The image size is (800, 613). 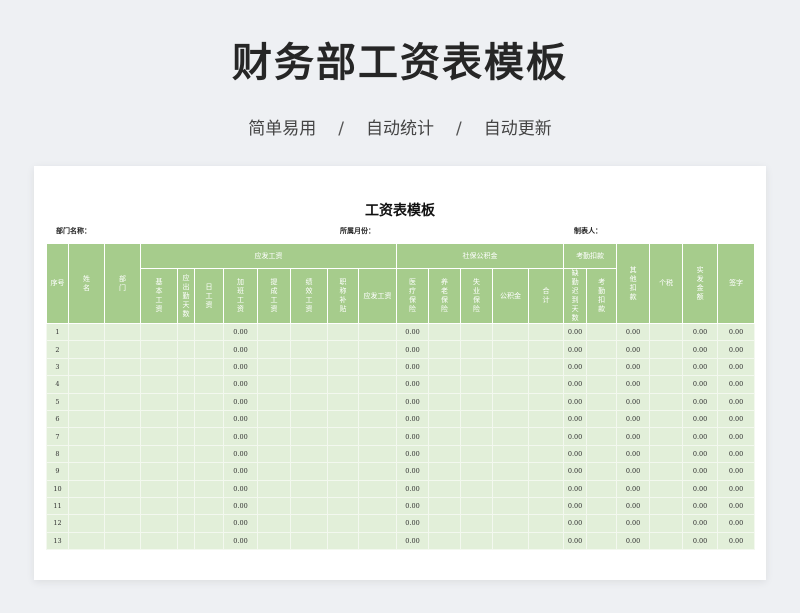 I want to click on table-cell: 10, so click(x=57, y=488).